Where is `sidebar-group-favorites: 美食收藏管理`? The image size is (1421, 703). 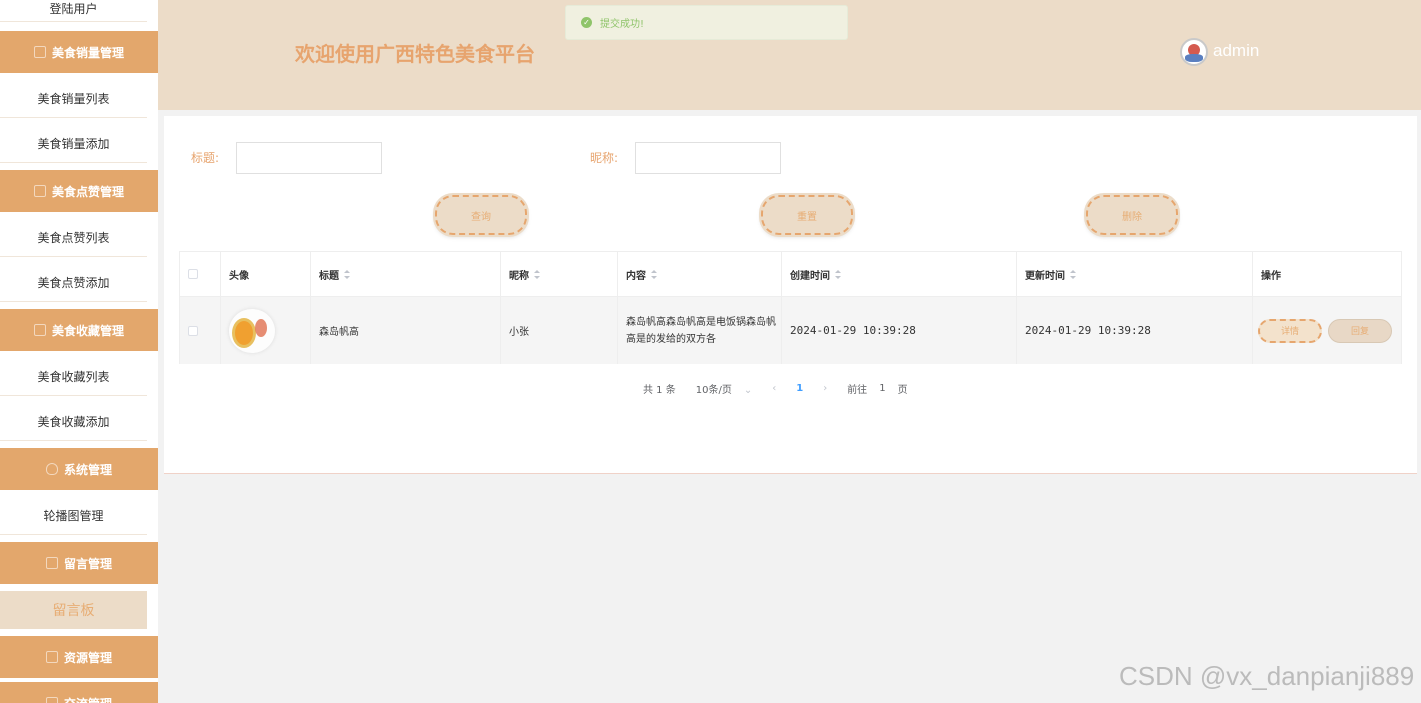
sidebar-group-favorites: 美食收藏管理 is located at coordinates (79, 330).